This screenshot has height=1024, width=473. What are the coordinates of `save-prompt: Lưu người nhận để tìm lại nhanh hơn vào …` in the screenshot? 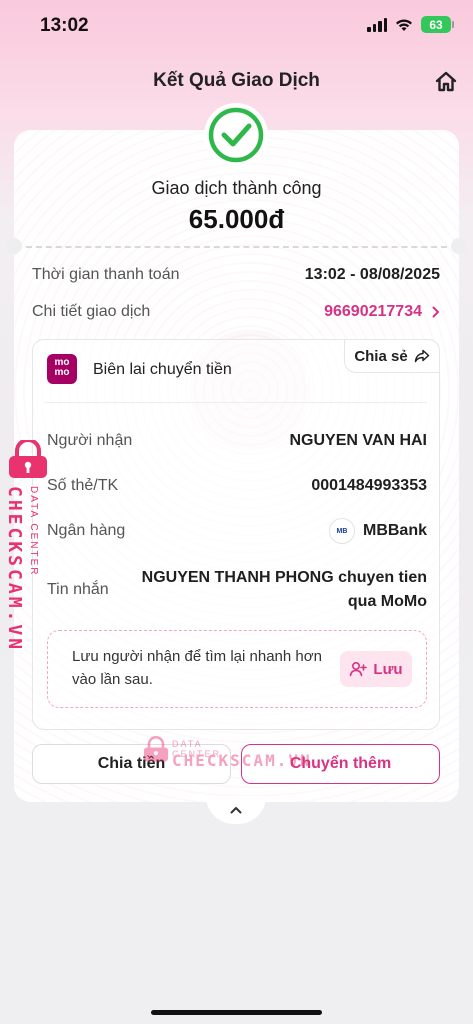 It's located at (197, 668).